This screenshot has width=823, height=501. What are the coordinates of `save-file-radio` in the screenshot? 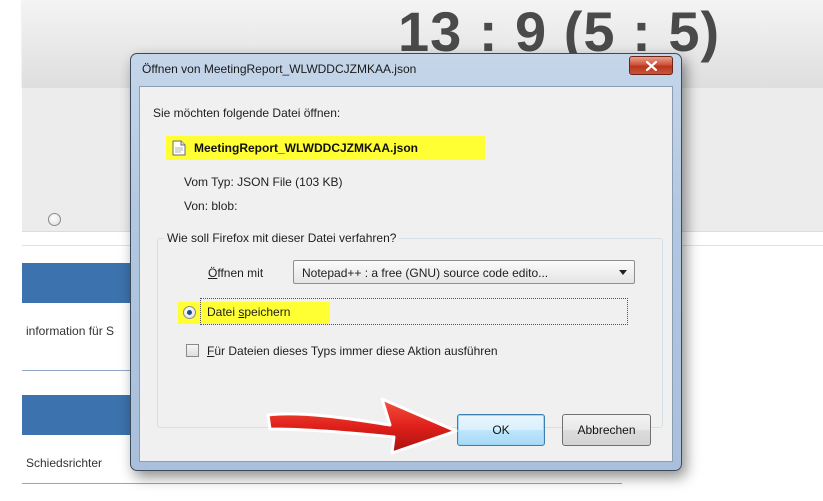 It's located at (189, 312).